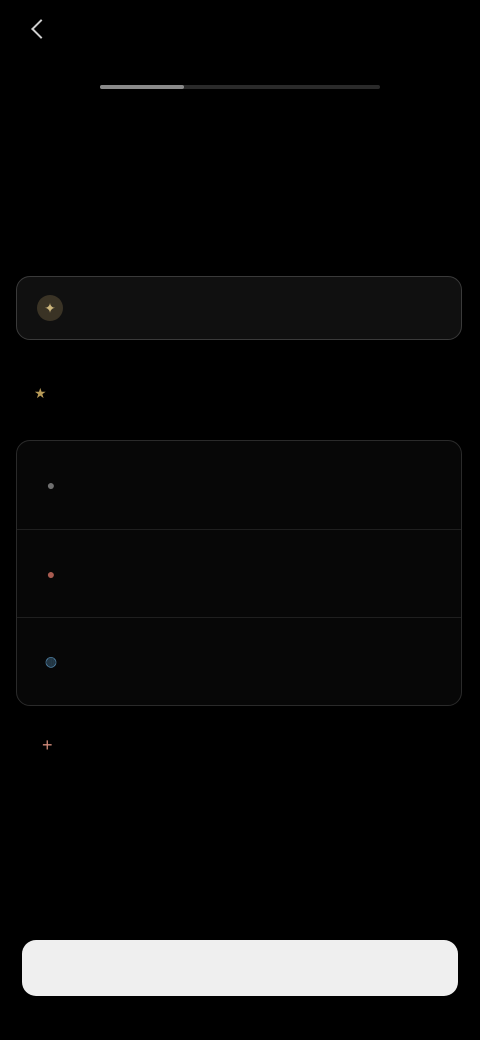 This screenshot has width=480, height=1040. What do you see at coordinates (240, 87) in the screenshot?
I see `progress-bar` at bounding box center [240, 87].